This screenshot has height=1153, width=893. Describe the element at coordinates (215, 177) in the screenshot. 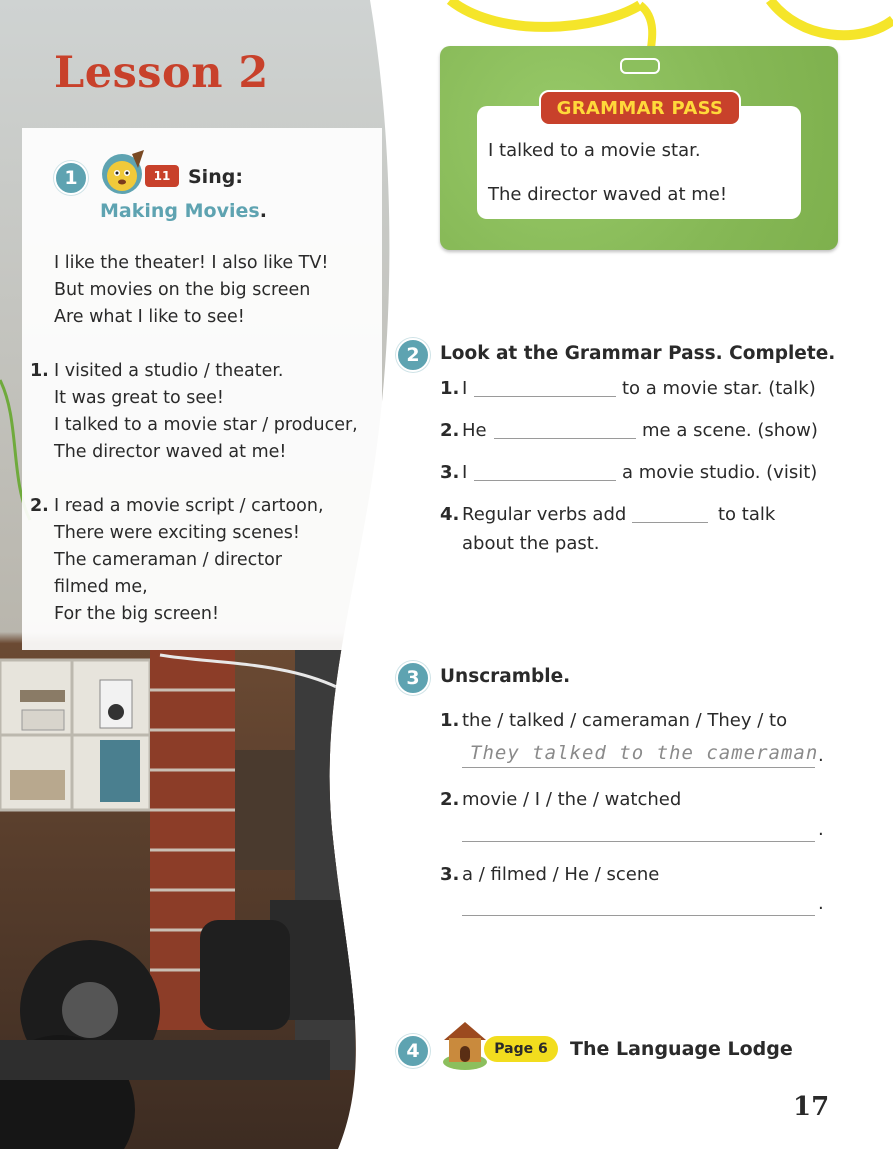

I see `sing-label: Sing:` at that location.